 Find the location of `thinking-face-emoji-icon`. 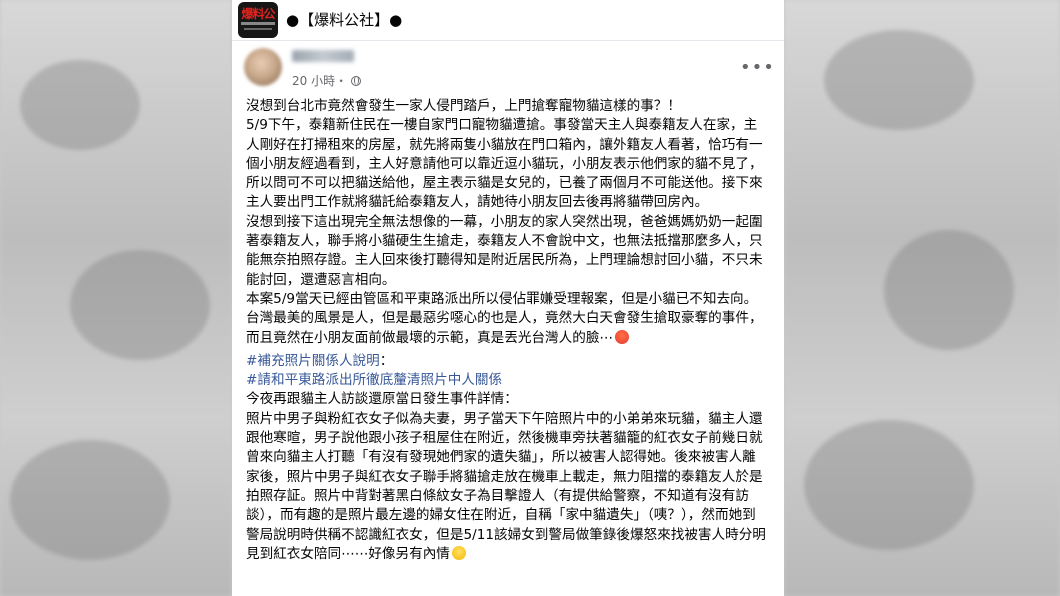

thinking-face-emoji-icon is located at coordinates (458, 552).